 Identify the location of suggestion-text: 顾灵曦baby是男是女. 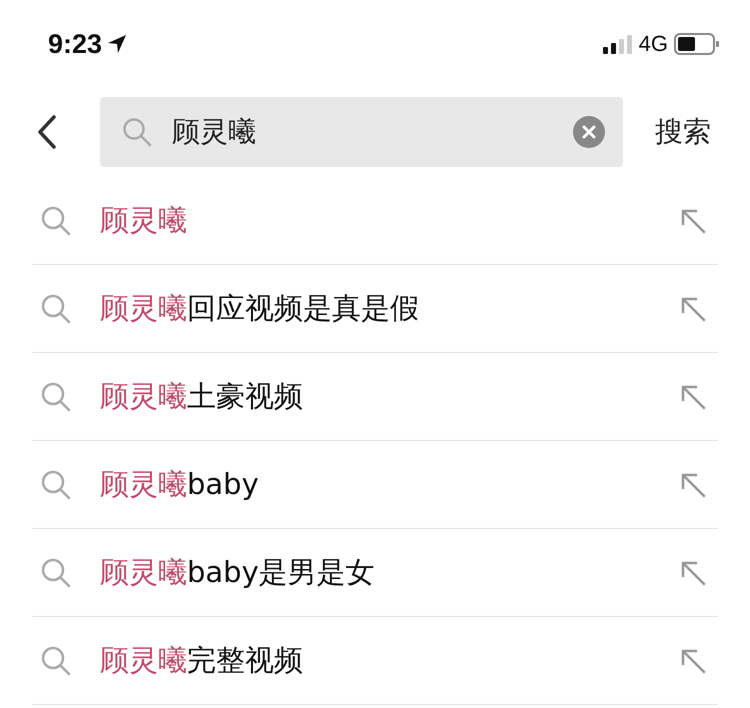
(238, 572).